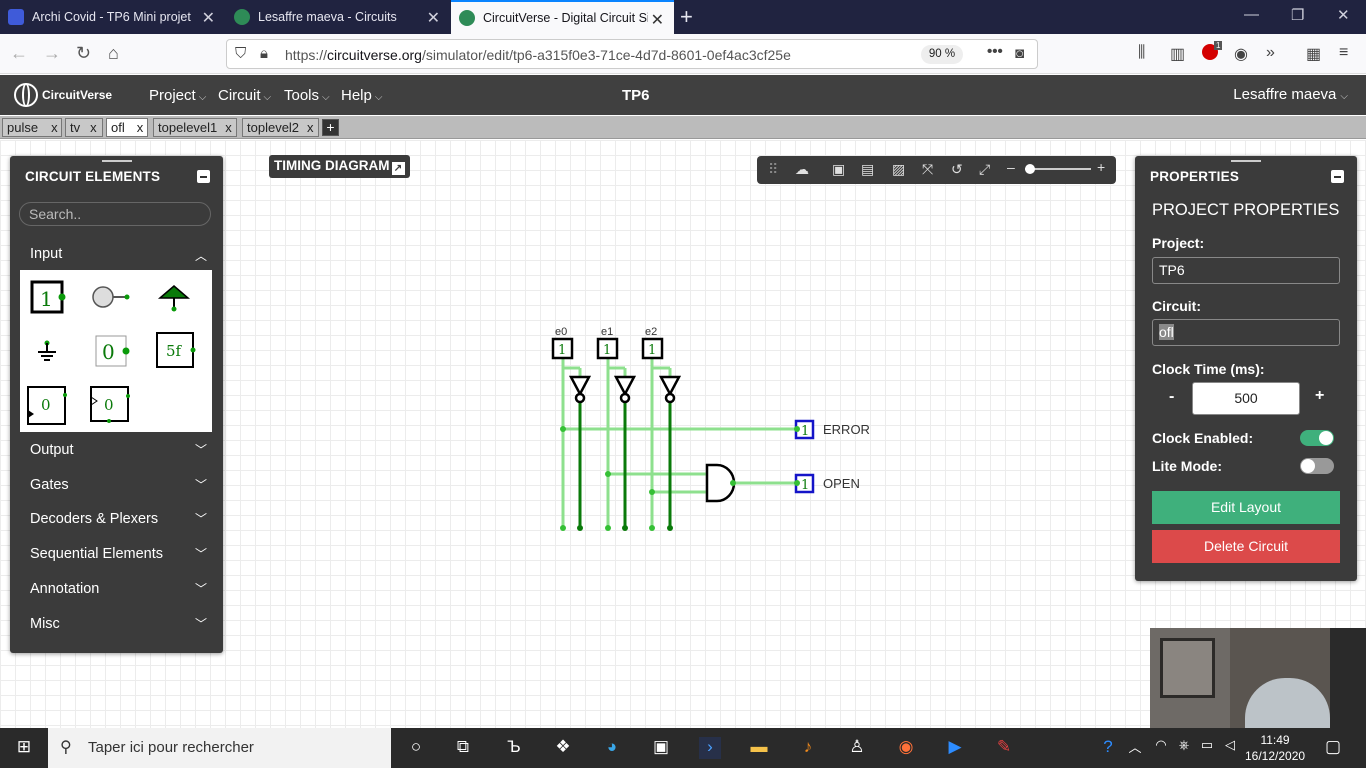  I want to click on cloud-upload-icon: ☁, so click(802, 169).